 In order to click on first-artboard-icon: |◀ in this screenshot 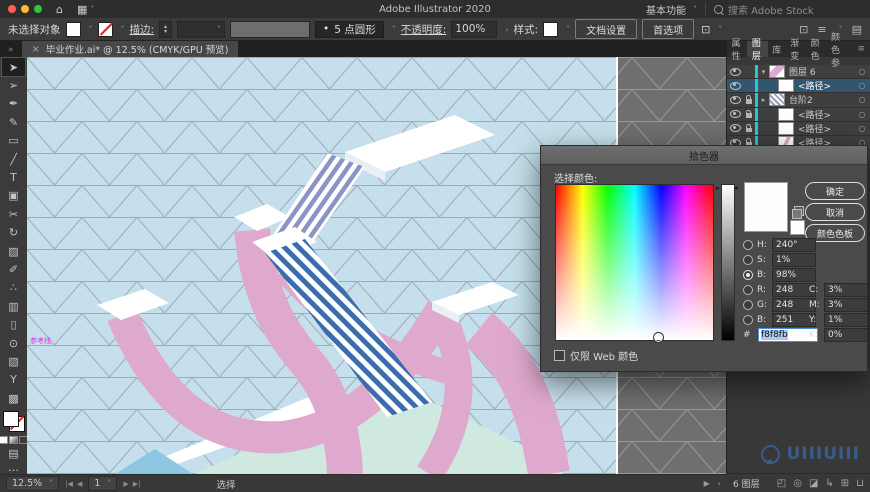, I will do `click(69, 484)`.